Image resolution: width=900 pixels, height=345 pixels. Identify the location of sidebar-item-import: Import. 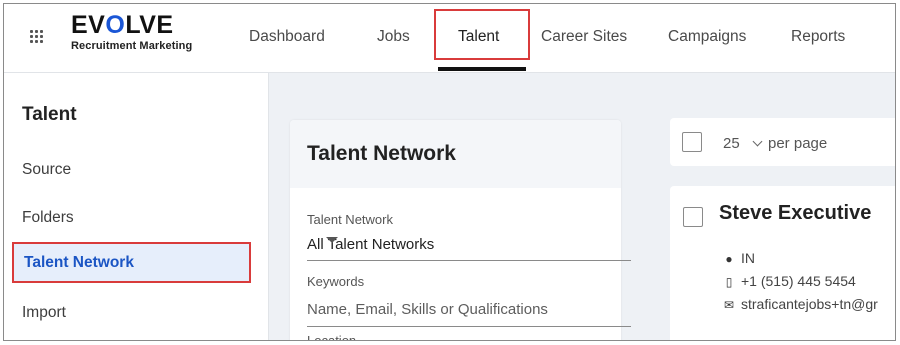
(44, 313).